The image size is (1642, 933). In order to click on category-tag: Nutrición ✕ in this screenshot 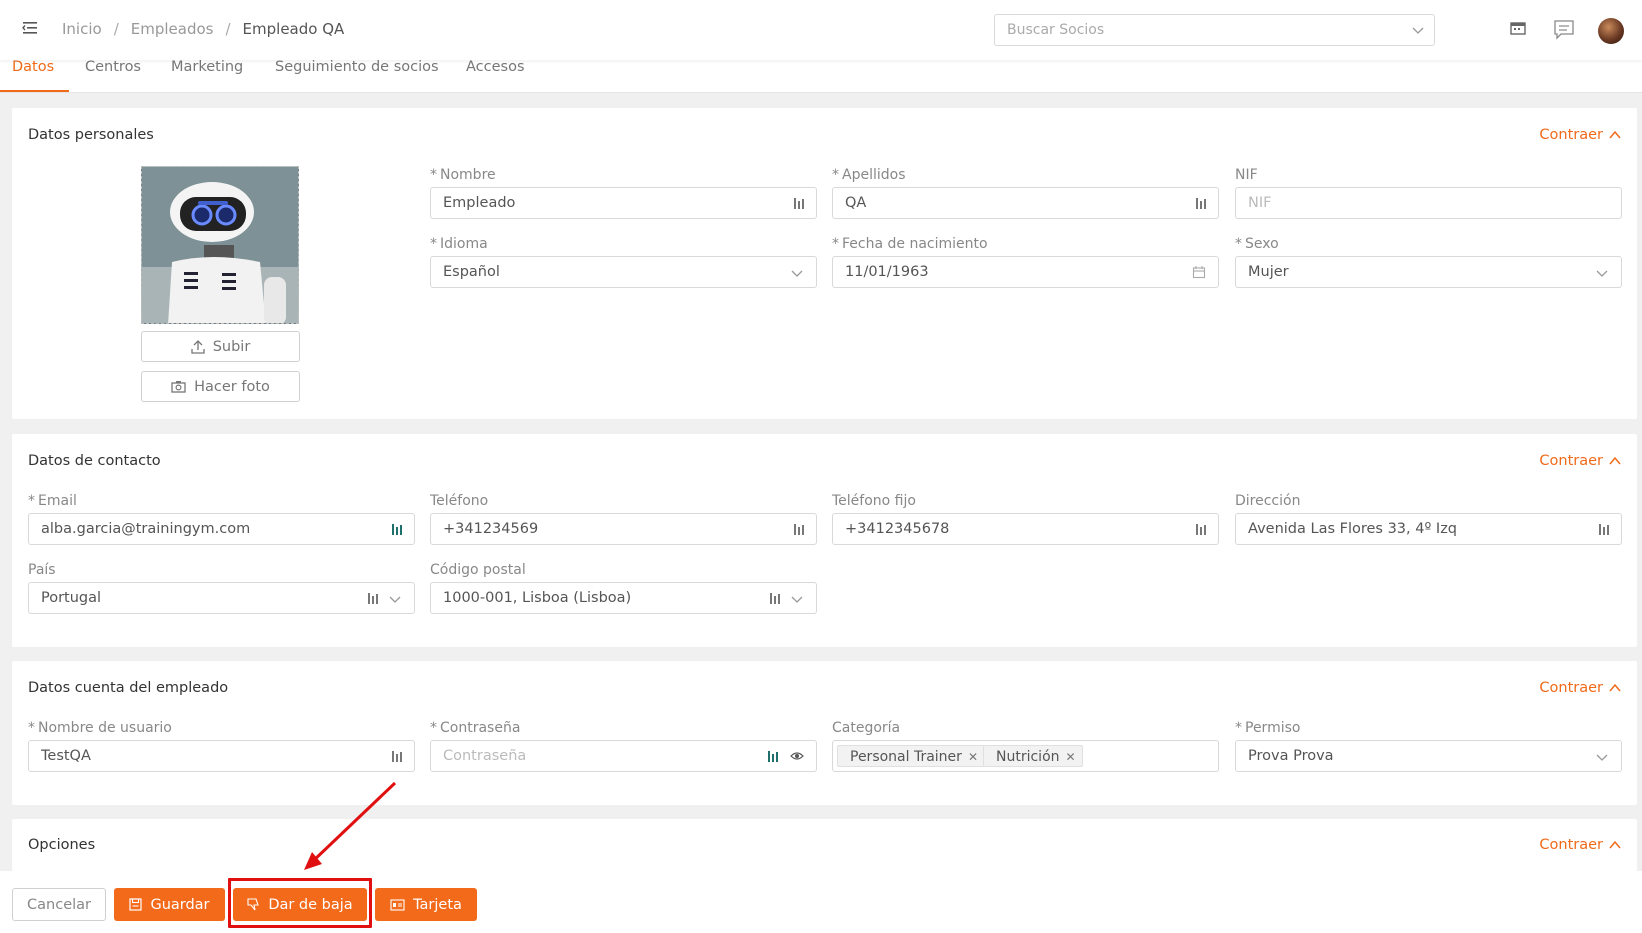, I will do `click(1033, 756)`.